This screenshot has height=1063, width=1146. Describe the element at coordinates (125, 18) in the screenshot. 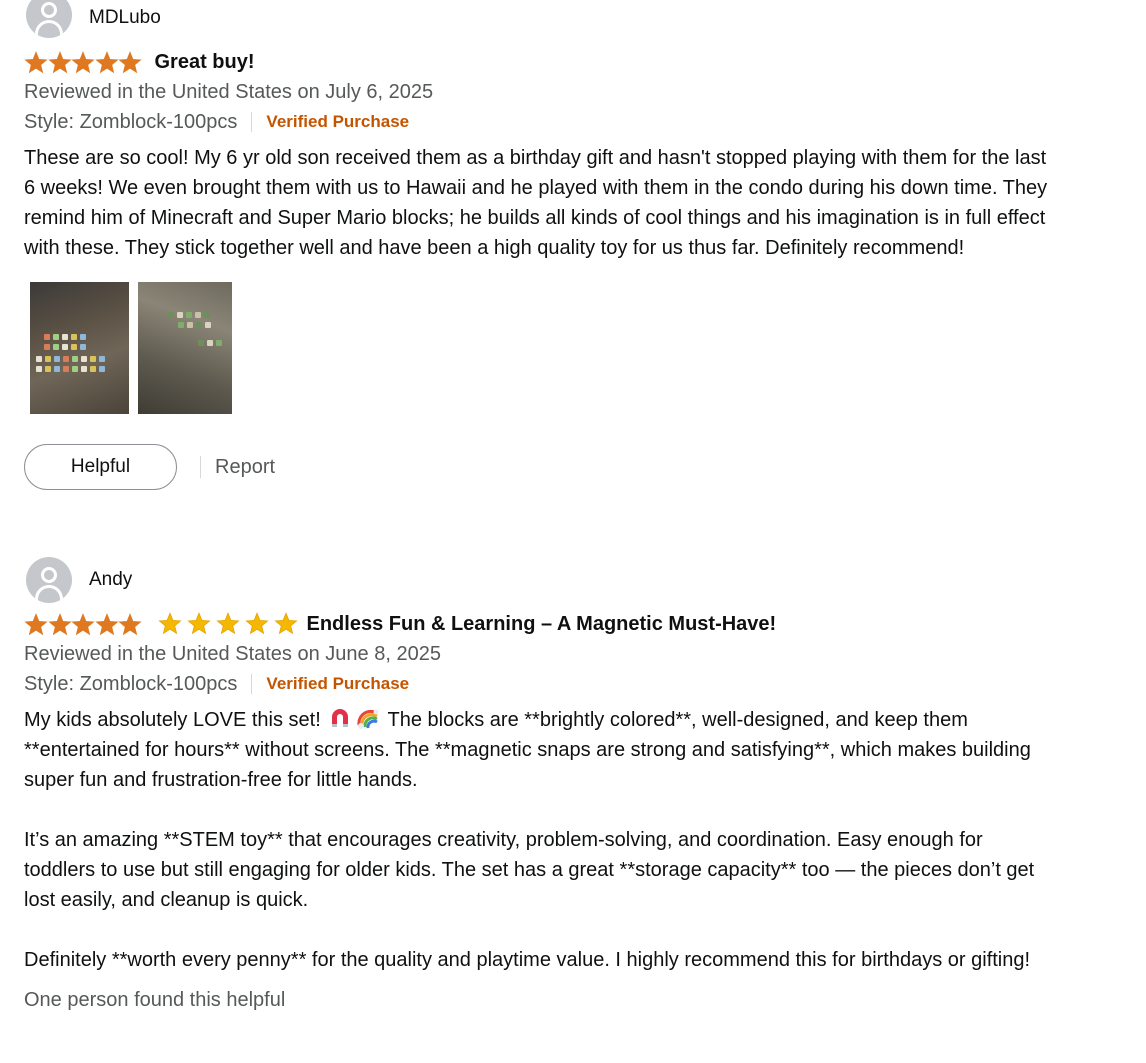

I see `reviewer-name: MDLubo` at that location.